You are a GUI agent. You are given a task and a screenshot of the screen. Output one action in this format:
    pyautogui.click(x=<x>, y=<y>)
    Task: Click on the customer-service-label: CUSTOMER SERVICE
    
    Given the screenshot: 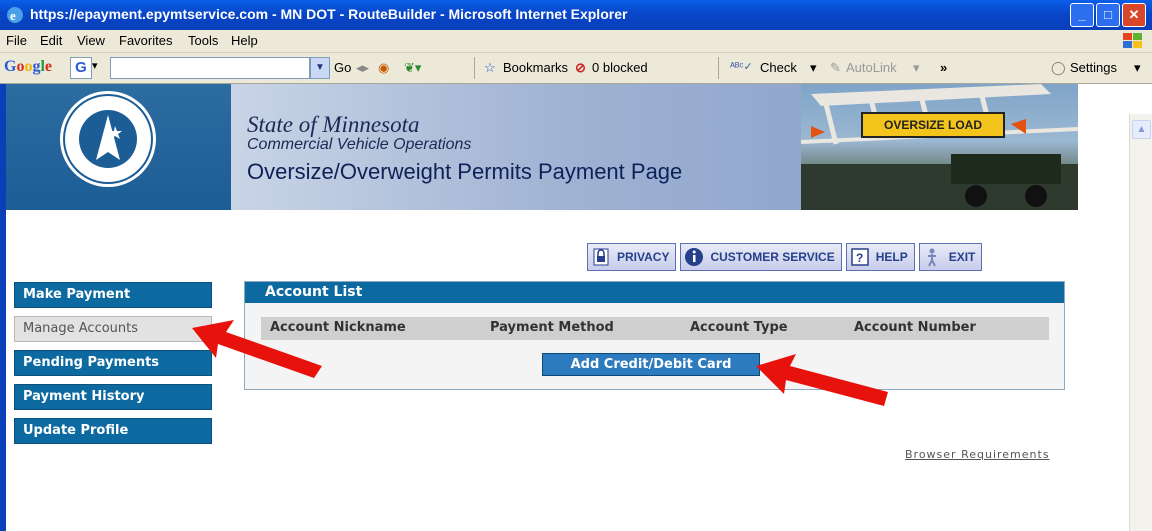 What is the action you would take?
    pyautogui.click(x=772, y=257)
    